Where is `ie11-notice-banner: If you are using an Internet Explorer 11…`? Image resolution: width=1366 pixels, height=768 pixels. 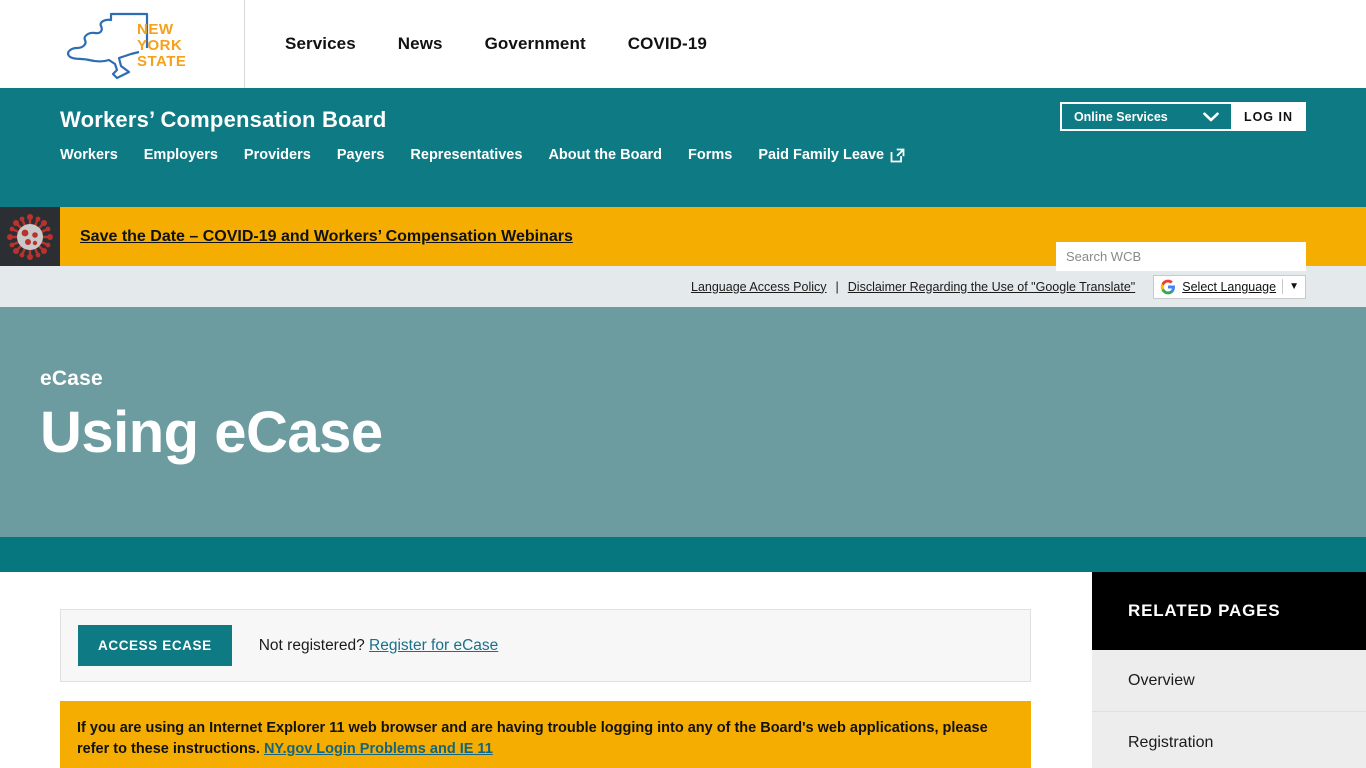 ie11-notice-banner: If you are using an Internet Explorer 11… is located at coordinates (545, 734).